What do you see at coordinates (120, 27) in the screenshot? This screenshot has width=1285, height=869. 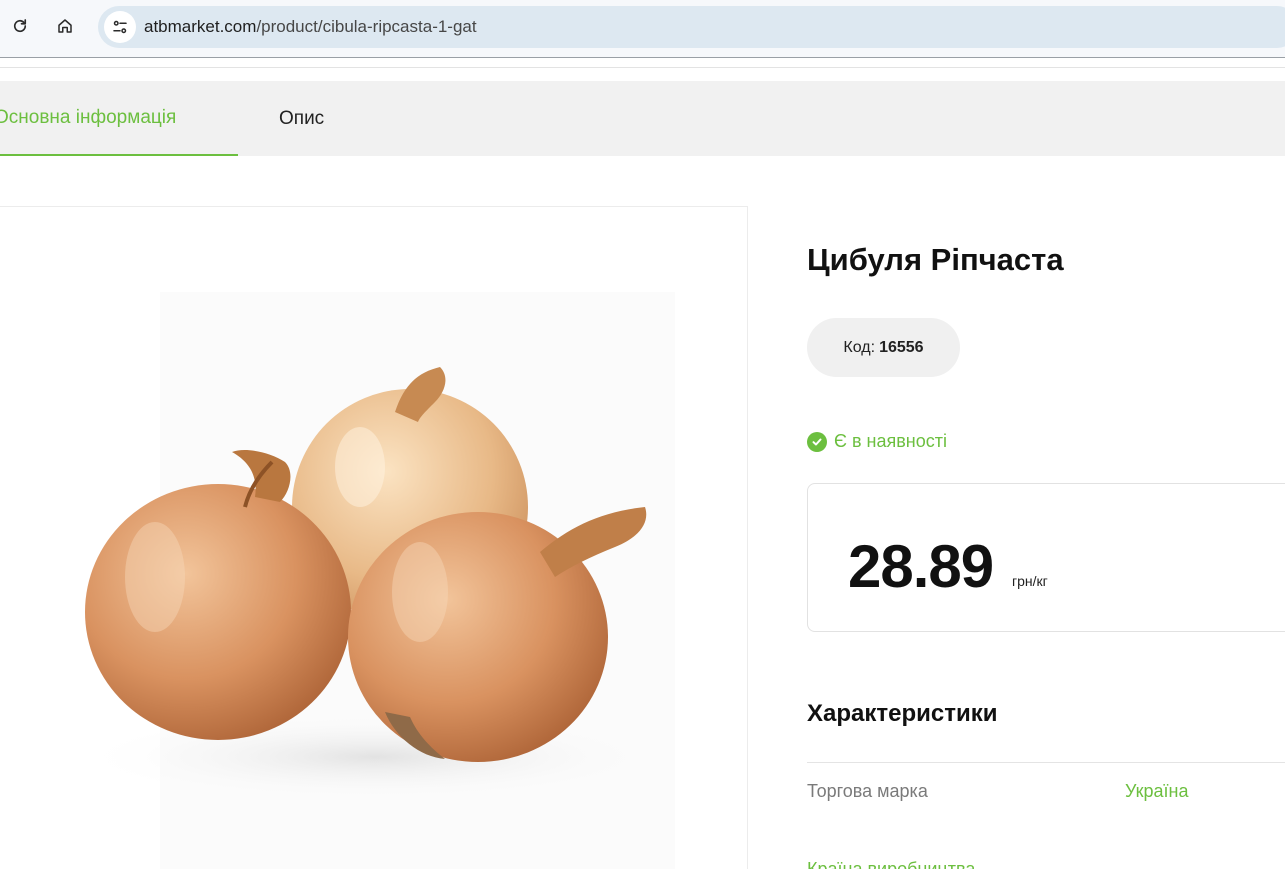 I see `site-settings-icon` at bounding box center [120, 27].